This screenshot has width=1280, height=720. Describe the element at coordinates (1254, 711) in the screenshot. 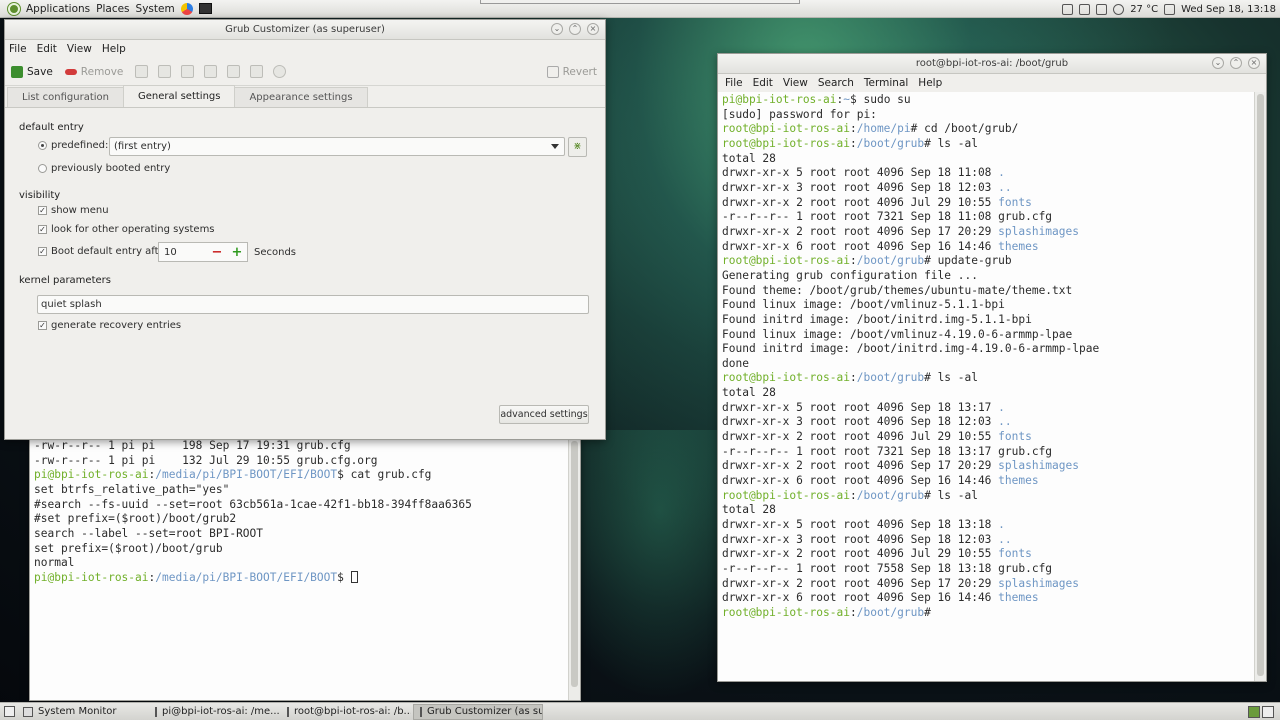

I see `workspace-1-icon` at that location.